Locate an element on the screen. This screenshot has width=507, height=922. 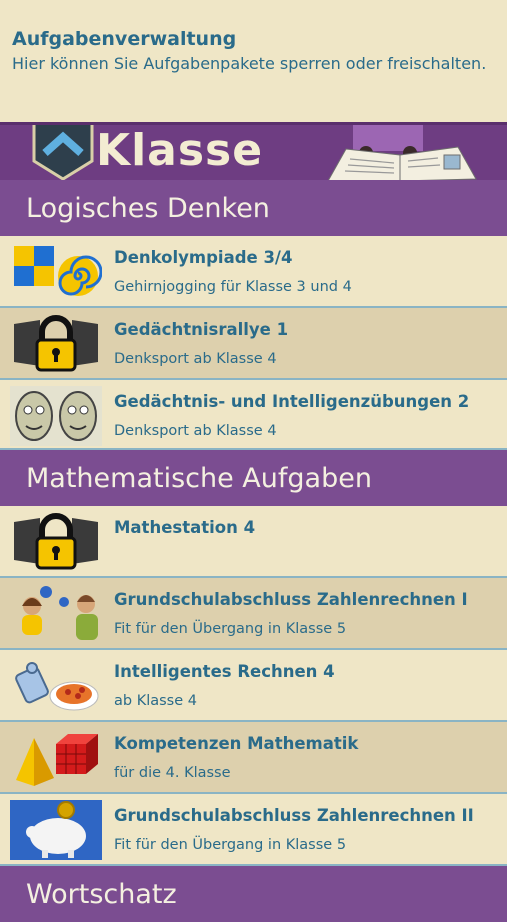
chevron-up-icon is located at coordinates (63, 151).